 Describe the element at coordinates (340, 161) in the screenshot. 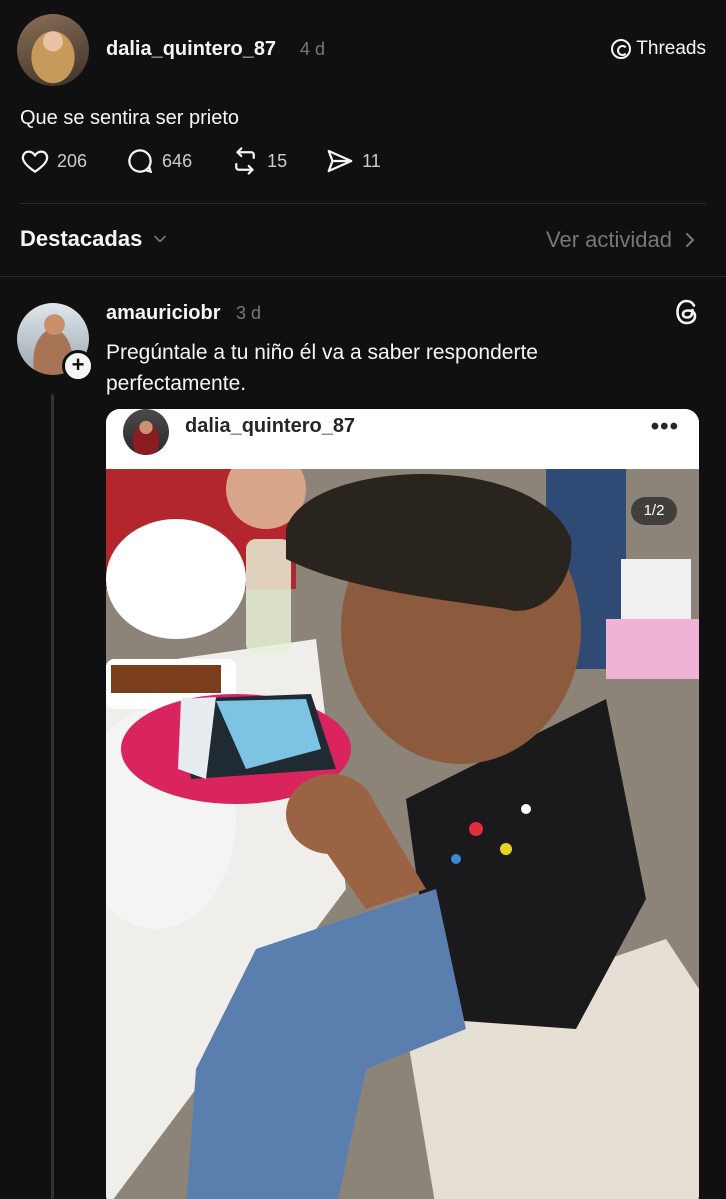

I see `send-icon` at that location.